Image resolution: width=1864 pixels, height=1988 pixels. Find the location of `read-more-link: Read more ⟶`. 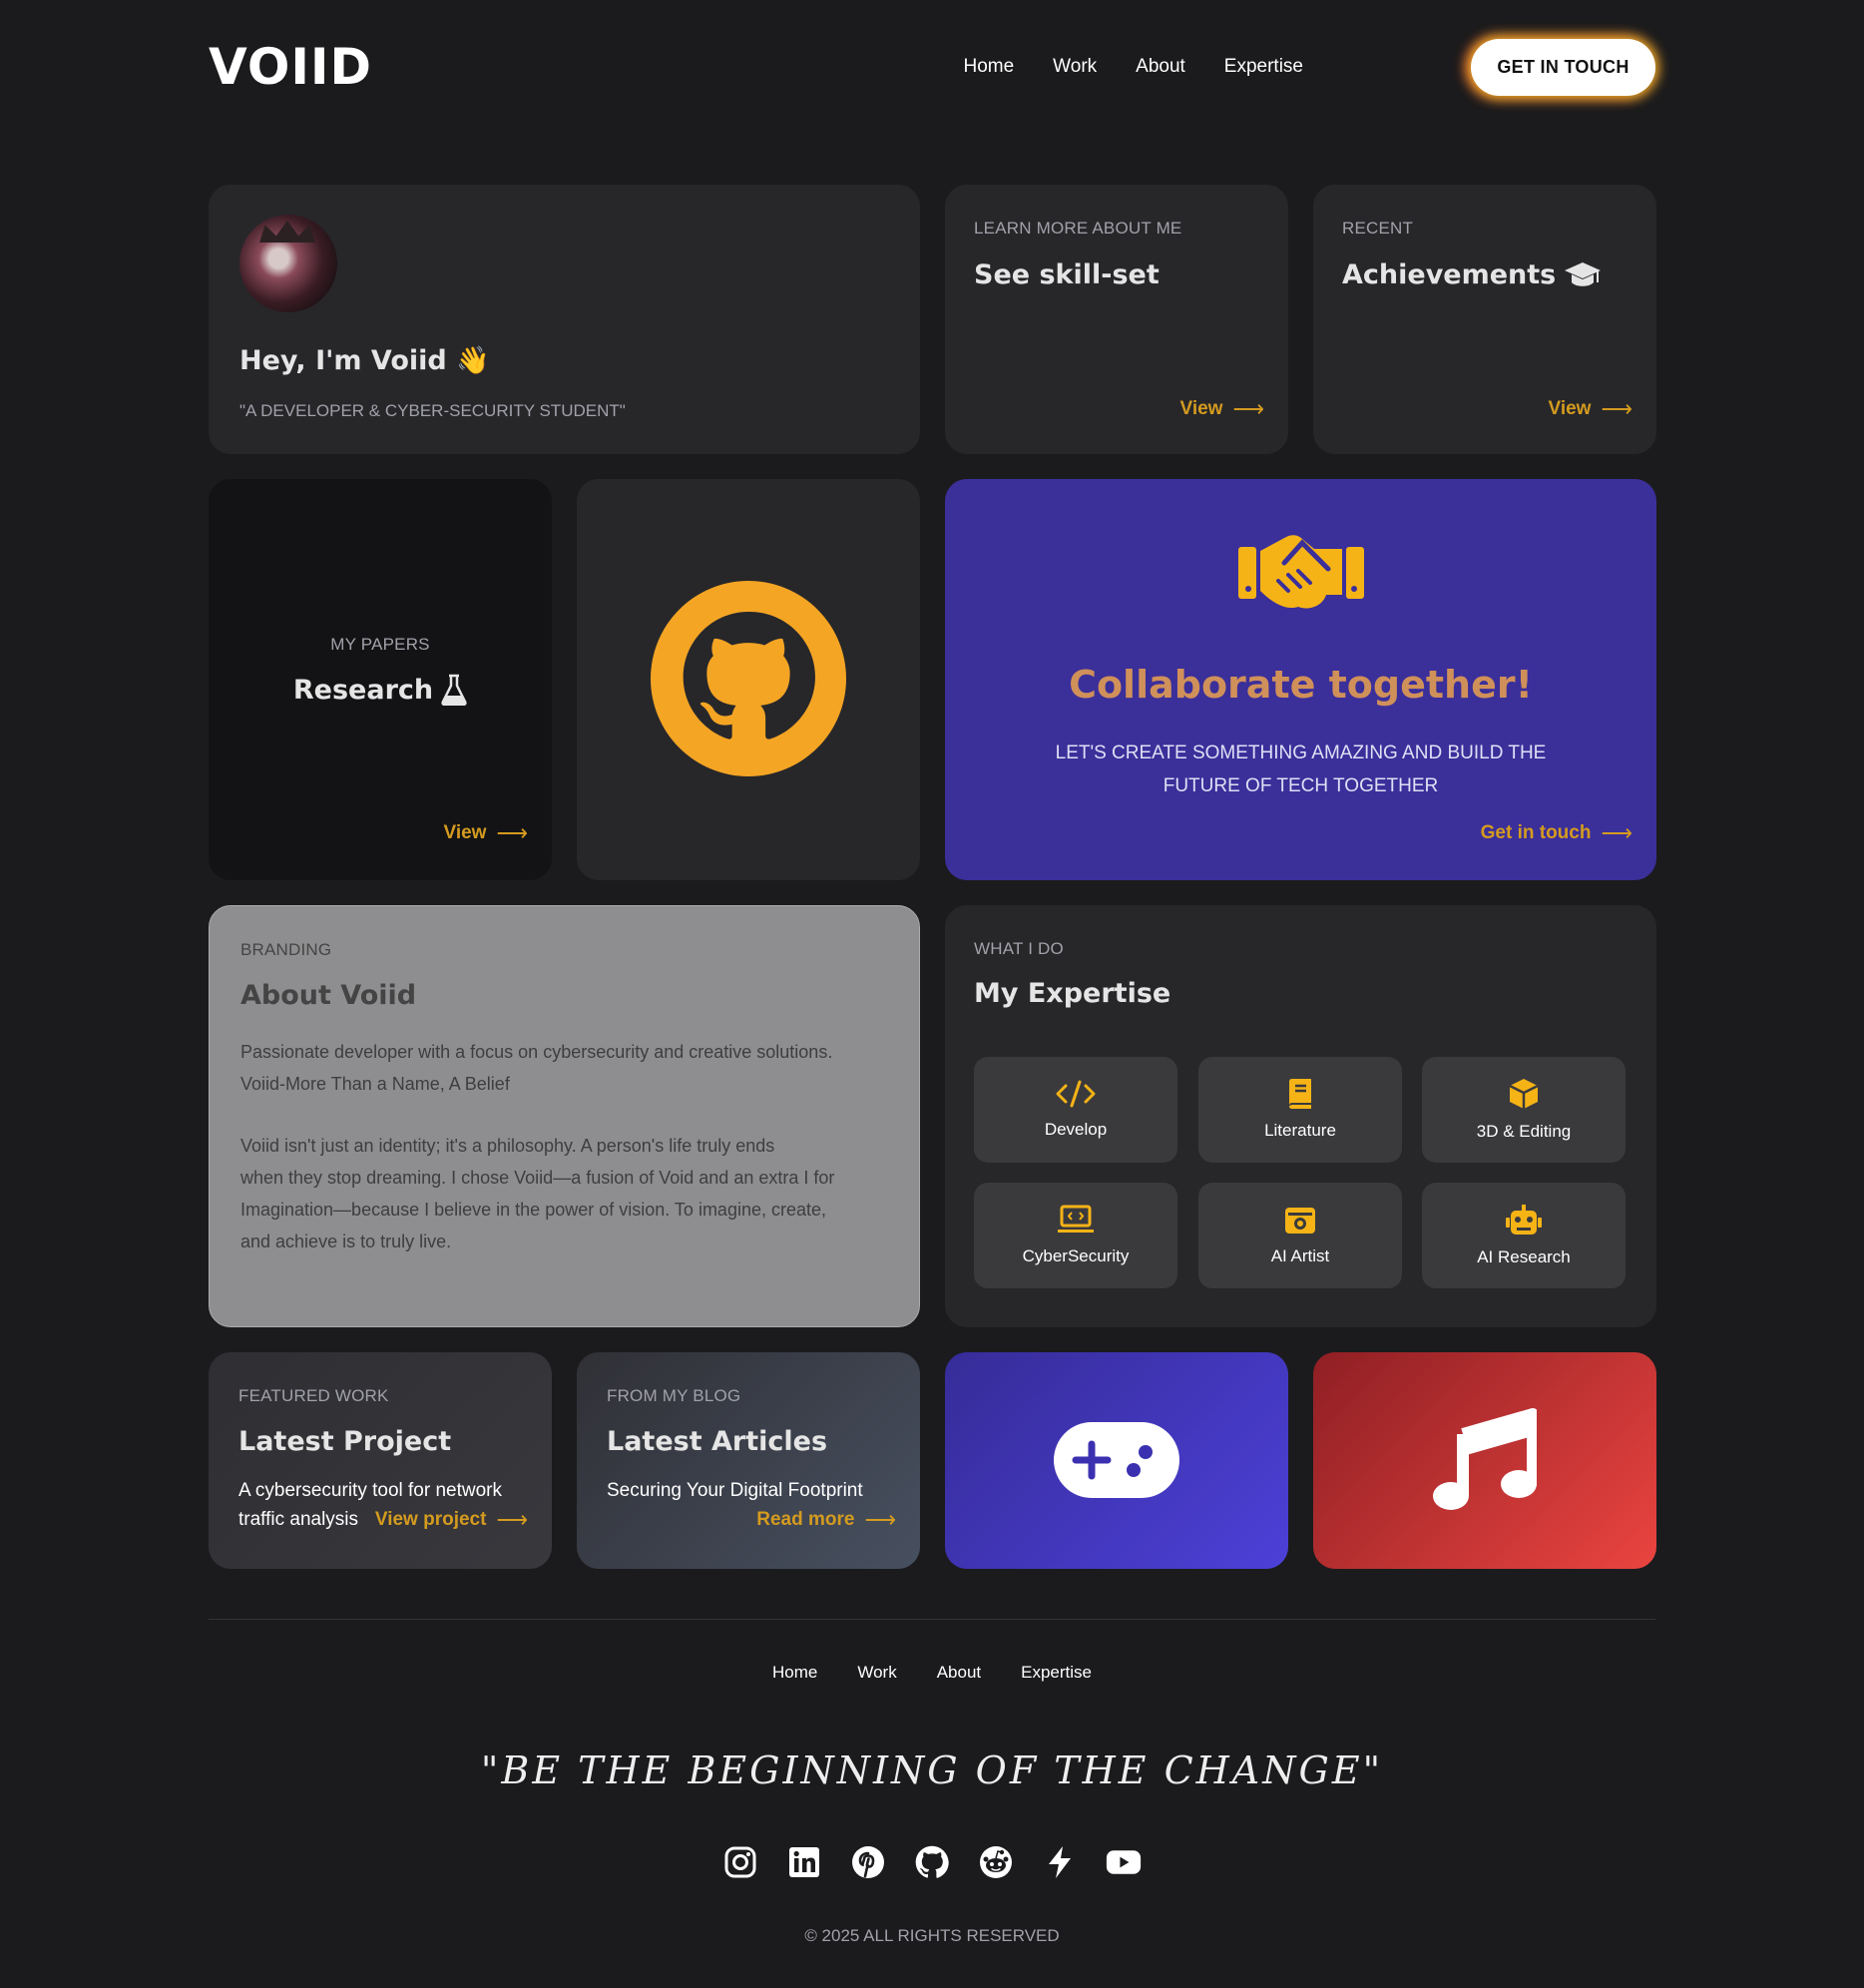

read-more-link: Read more ⟶ is located at coordinates (826, 1520).